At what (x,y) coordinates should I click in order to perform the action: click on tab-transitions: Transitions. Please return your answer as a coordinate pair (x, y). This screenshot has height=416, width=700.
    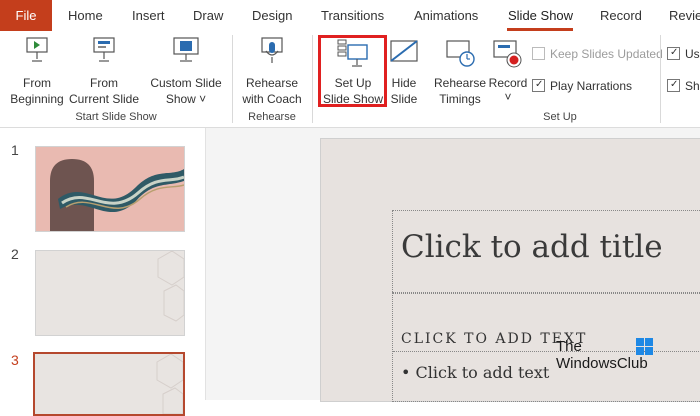
    Looking at the image, I should click on (352, 15).